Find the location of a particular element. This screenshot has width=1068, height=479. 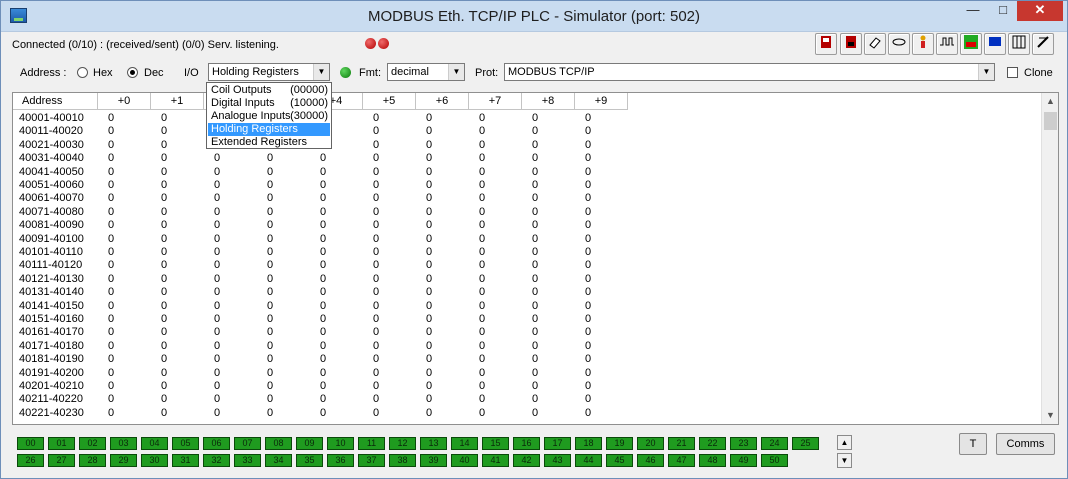

table-row: 40031-40040 0 0 0 0 0 0 0 0 0 0 is located at coordinates (527, 158).